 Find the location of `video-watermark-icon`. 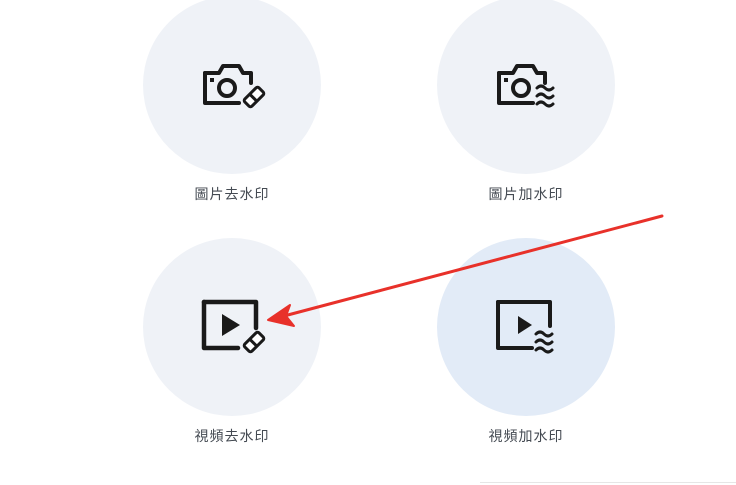

video-watermark-icon is located at coordinates (526, 327).